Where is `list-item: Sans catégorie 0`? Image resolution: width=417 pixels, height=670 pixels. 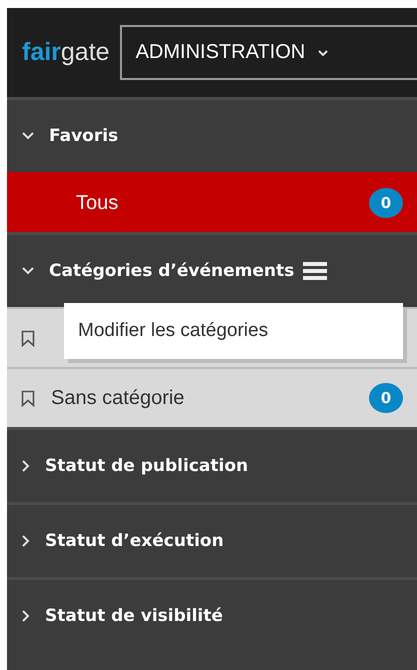
list-item: Sans catégorie 0 is located at coordinates (212, 397).